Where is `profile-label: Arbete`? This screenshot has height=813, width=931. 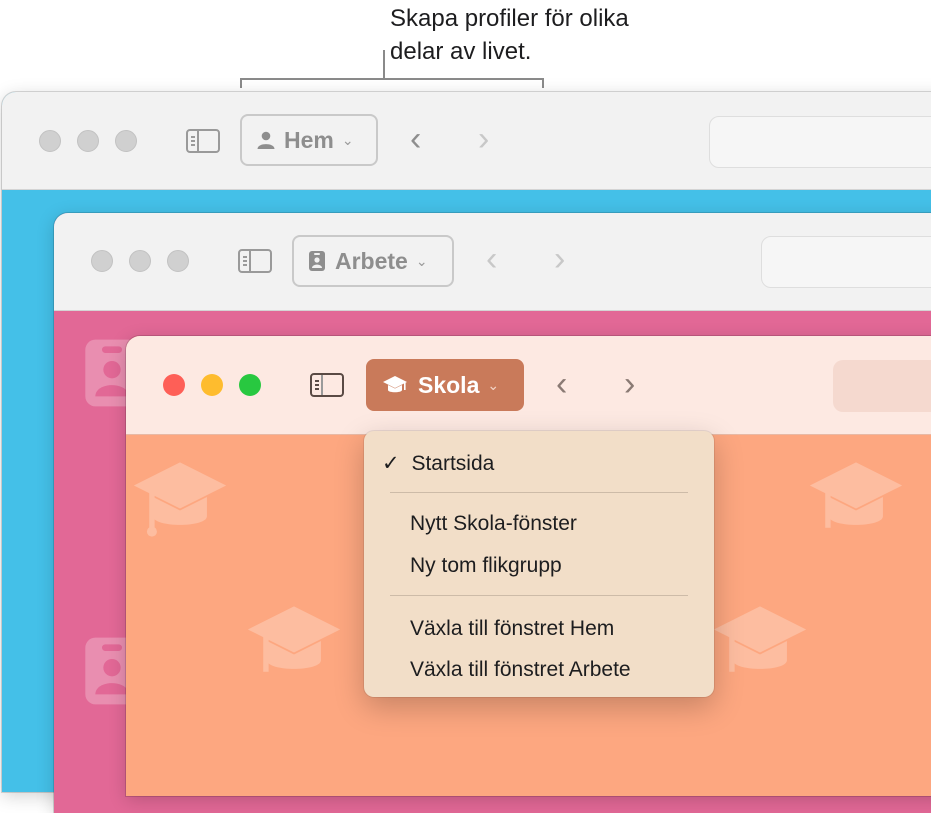
profile-label: Arbete is located at coordinates (371, 260).